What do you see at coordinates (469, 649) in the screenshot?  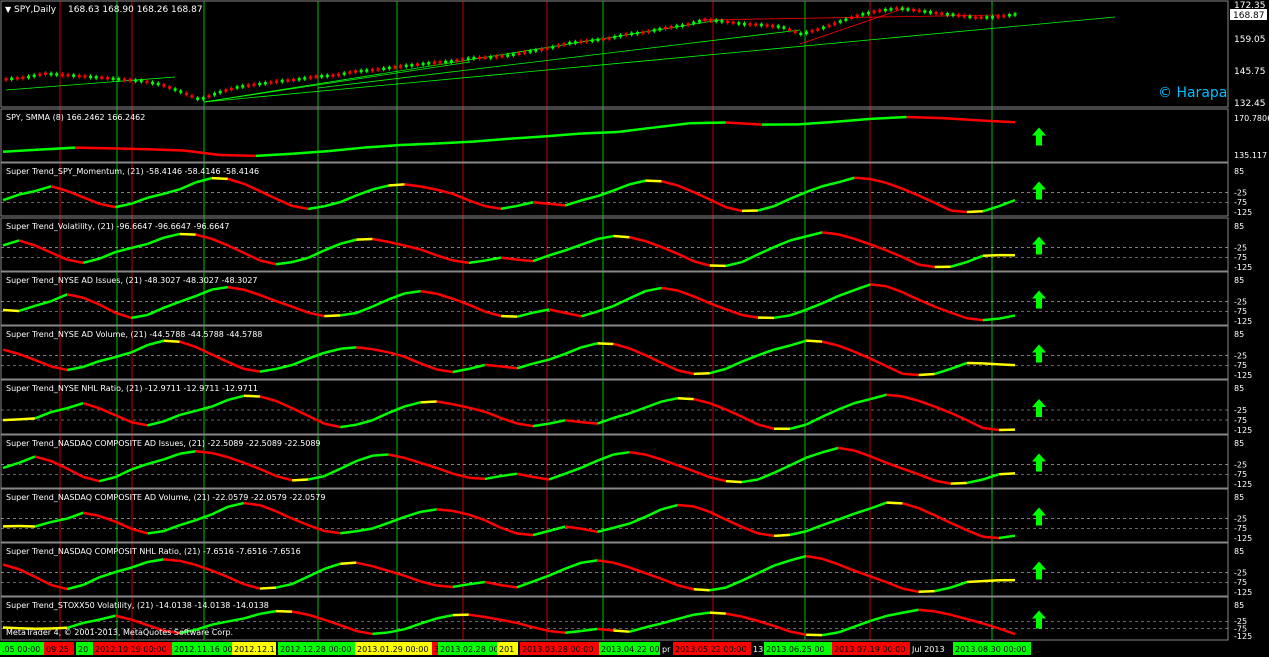 I see `date-label: 2013.02.28 00` at bounding box center [469, 649].